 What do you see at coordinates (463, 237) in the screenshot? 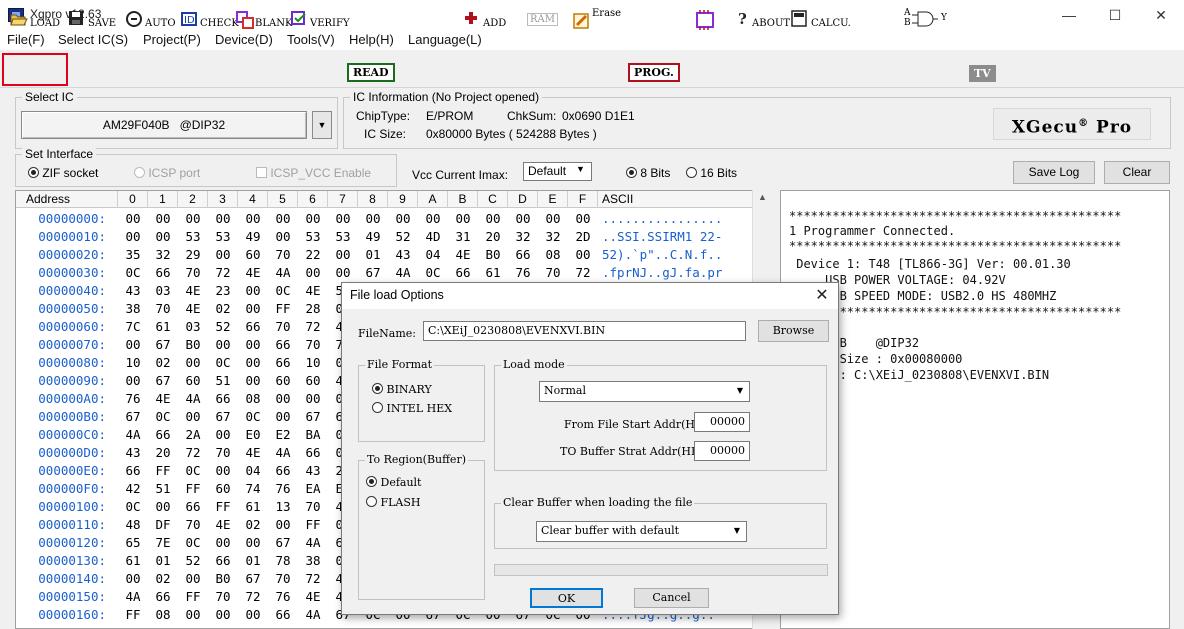
I see `hex-byte-cell: 31` at bounding box center [463, 237].